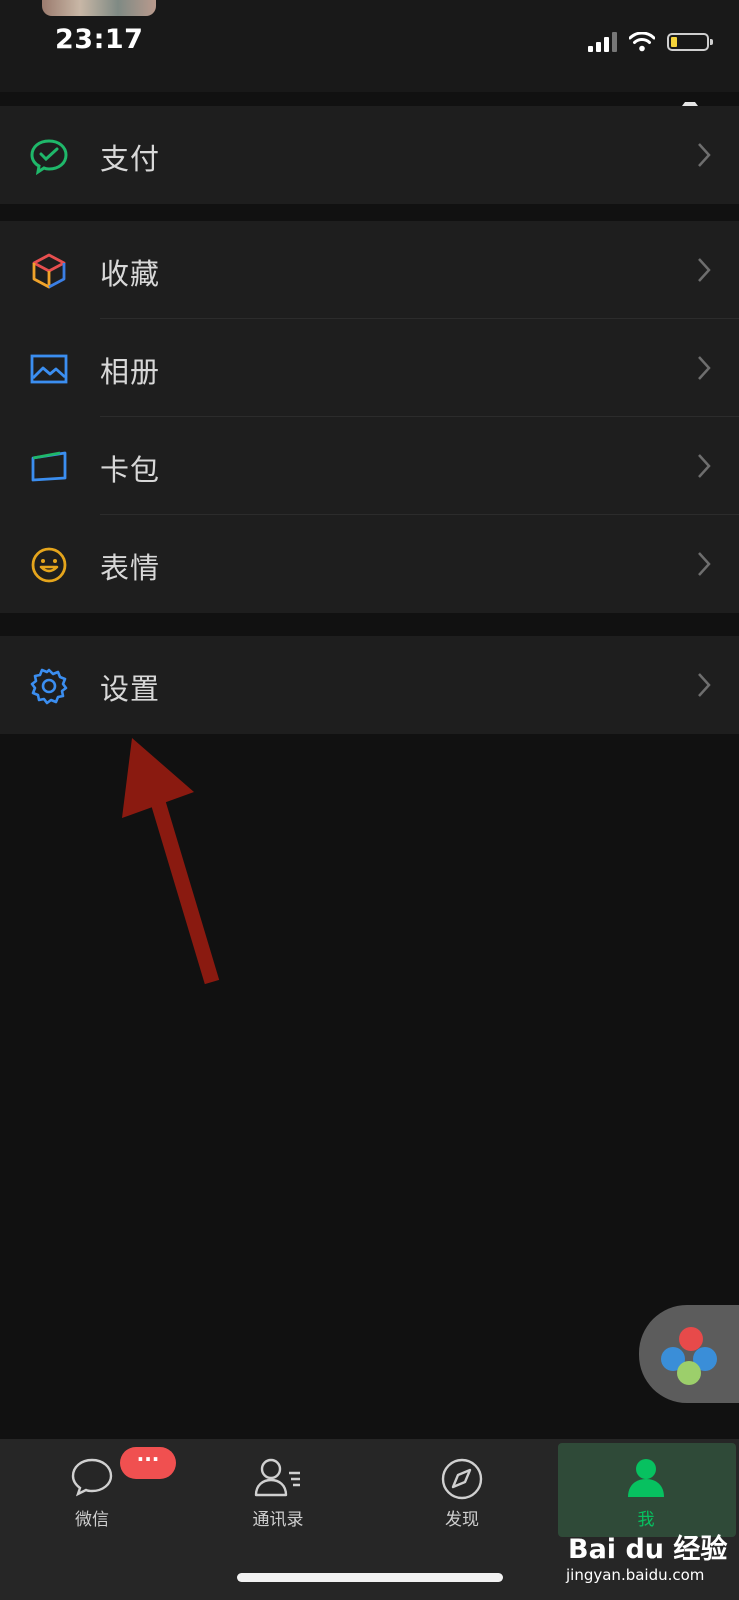  I want to click on tab-label: 通讯录, so click(278, 1520).